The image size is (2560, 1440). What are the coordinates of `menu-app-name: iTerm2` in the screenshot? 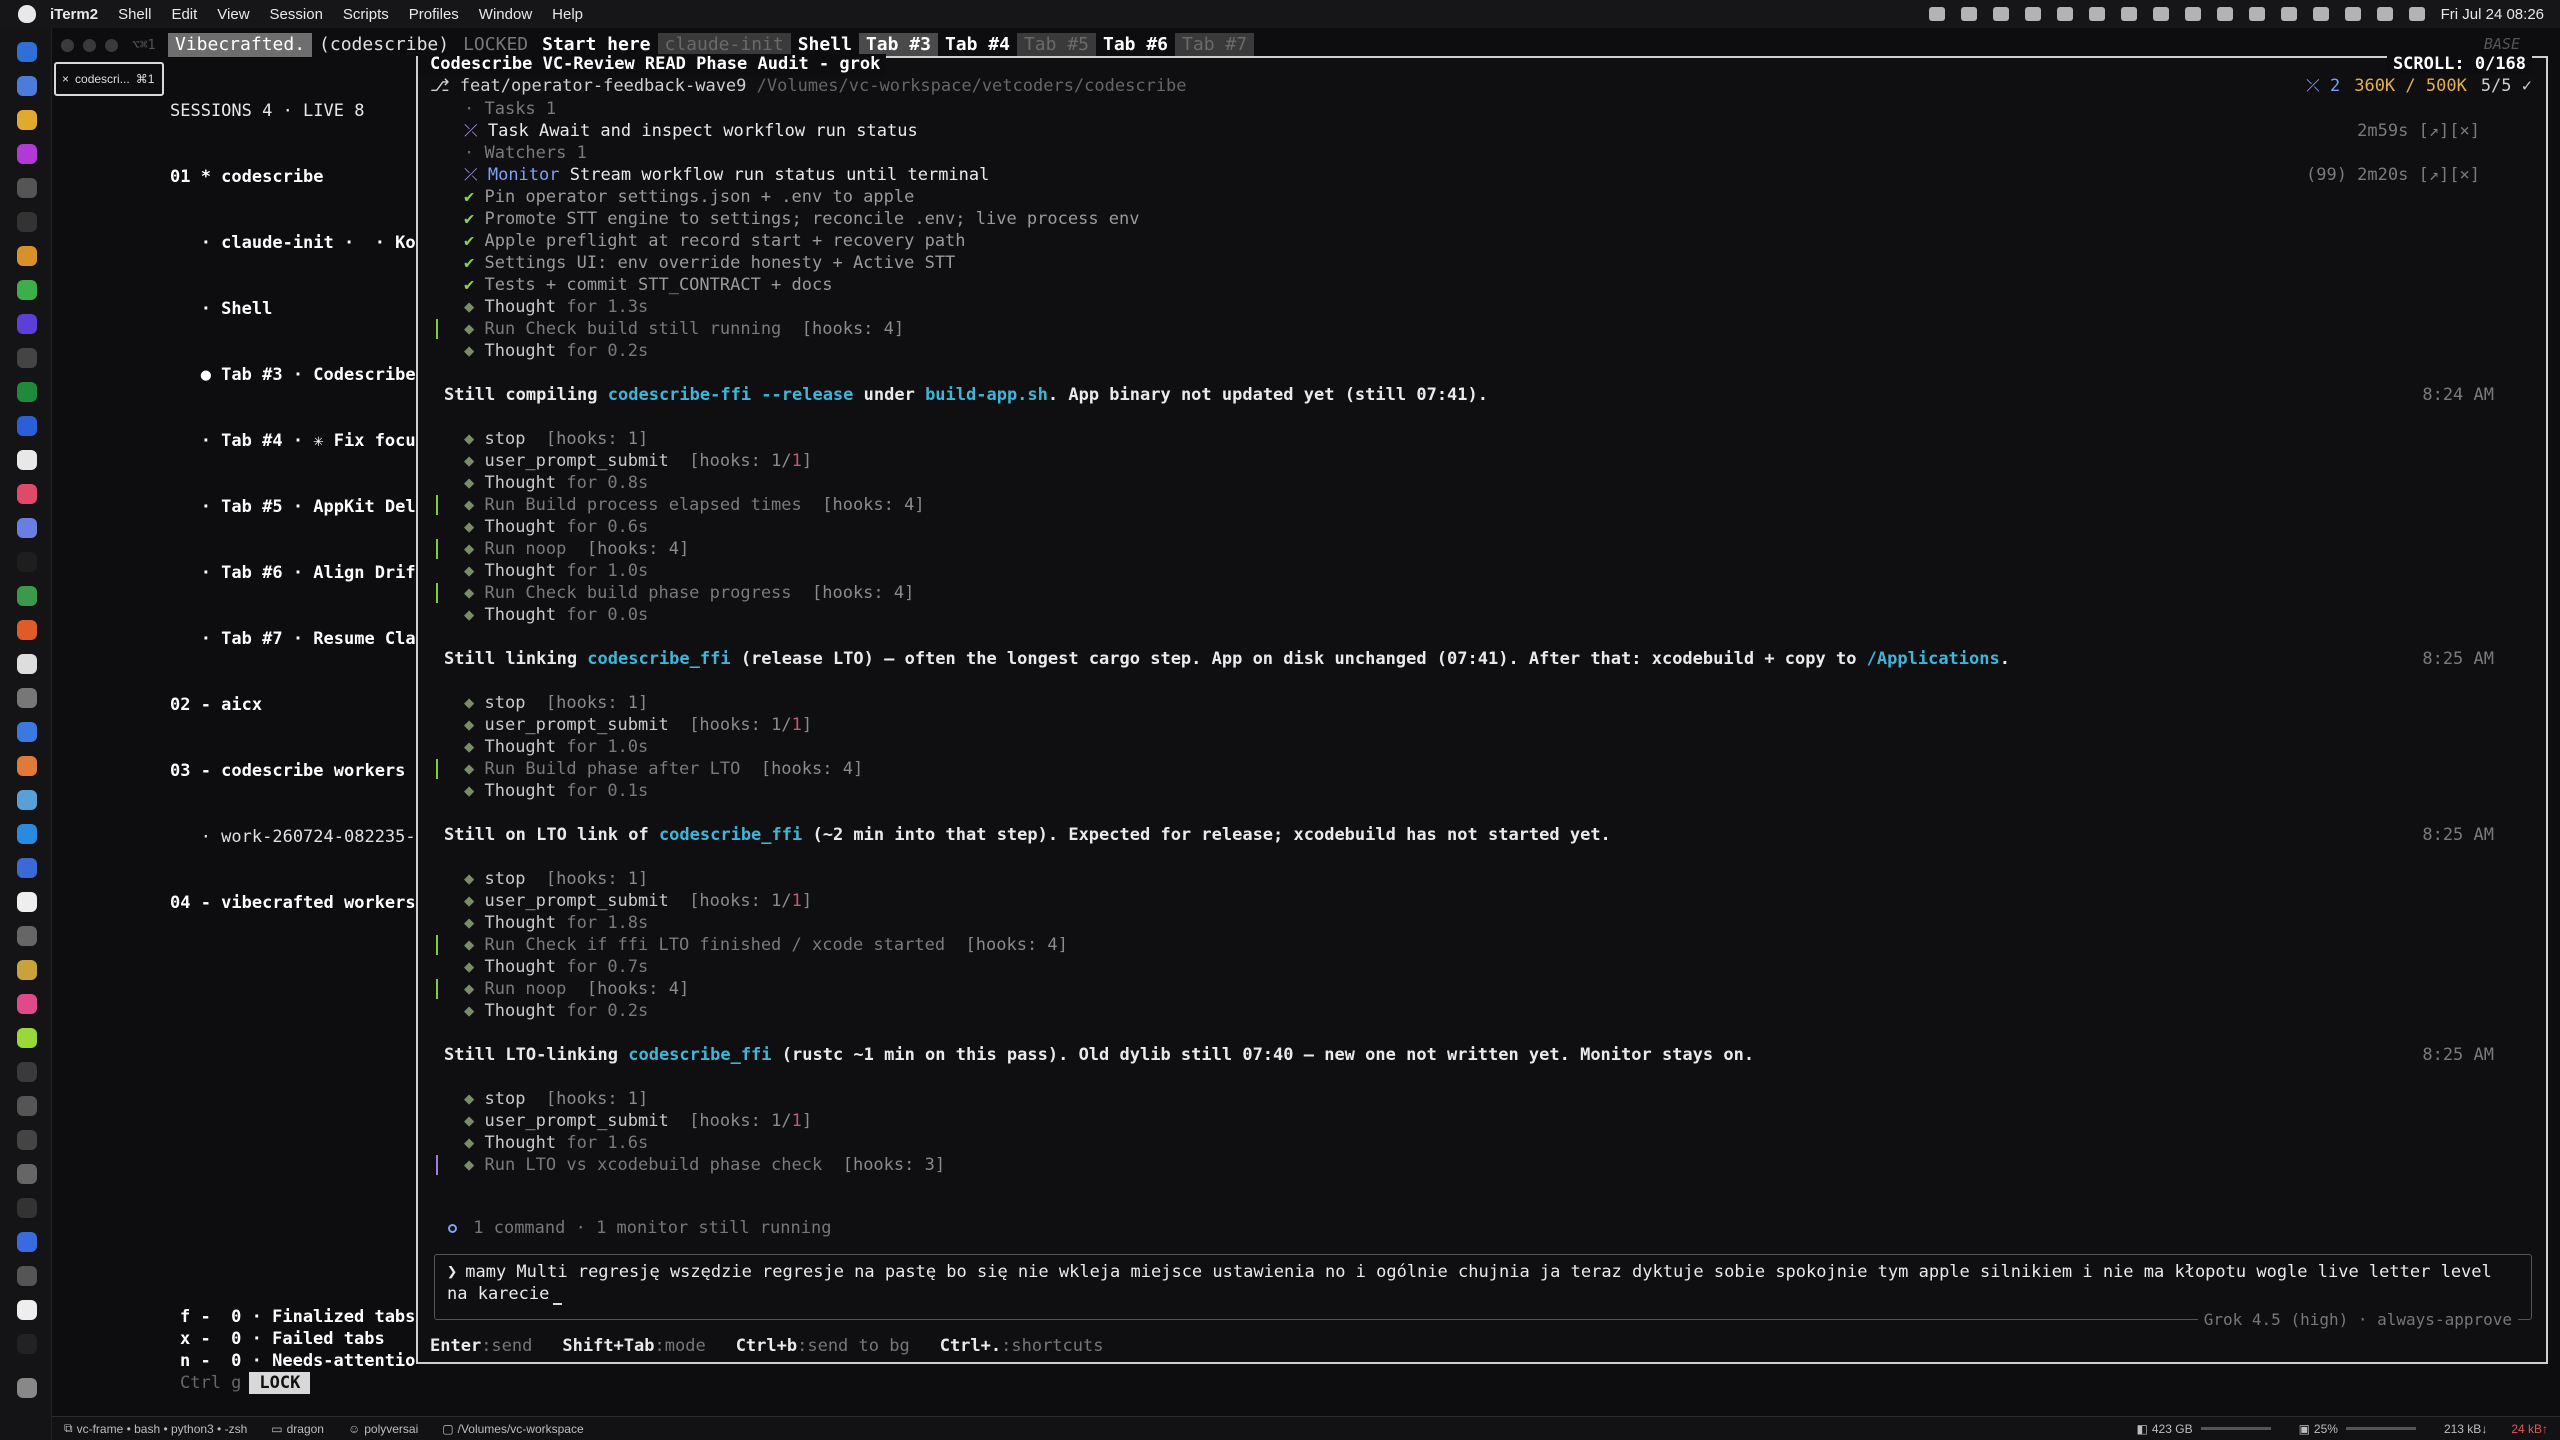 It's located at (74, 14).